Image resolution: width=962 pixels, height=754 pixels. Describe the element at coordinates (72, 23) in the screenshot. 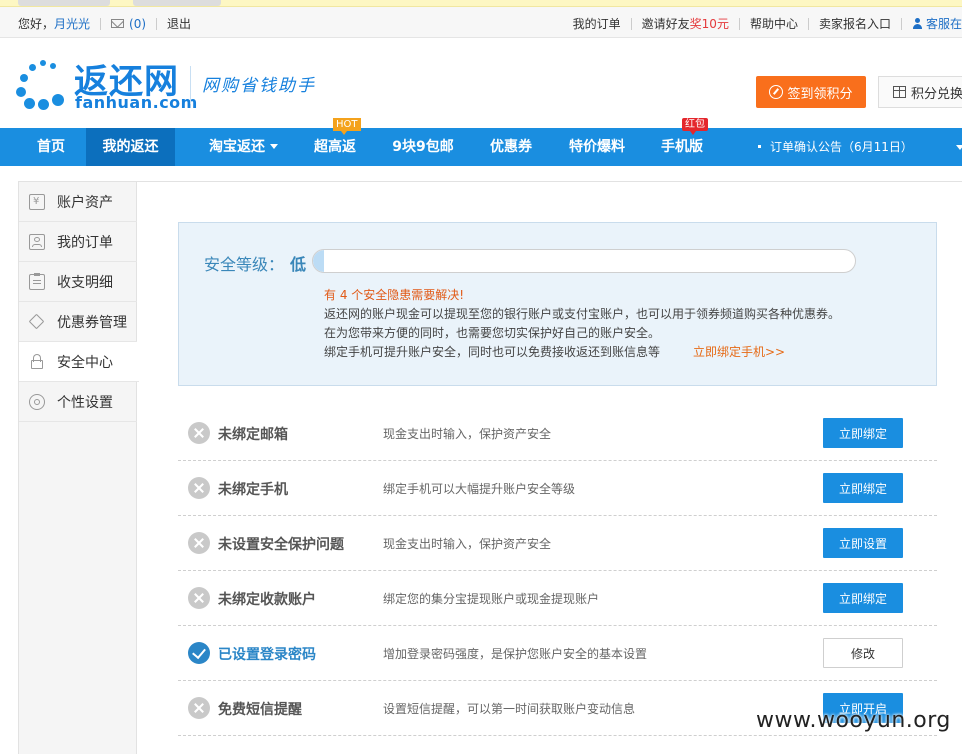

I see `username-link: 月光光` at that location.